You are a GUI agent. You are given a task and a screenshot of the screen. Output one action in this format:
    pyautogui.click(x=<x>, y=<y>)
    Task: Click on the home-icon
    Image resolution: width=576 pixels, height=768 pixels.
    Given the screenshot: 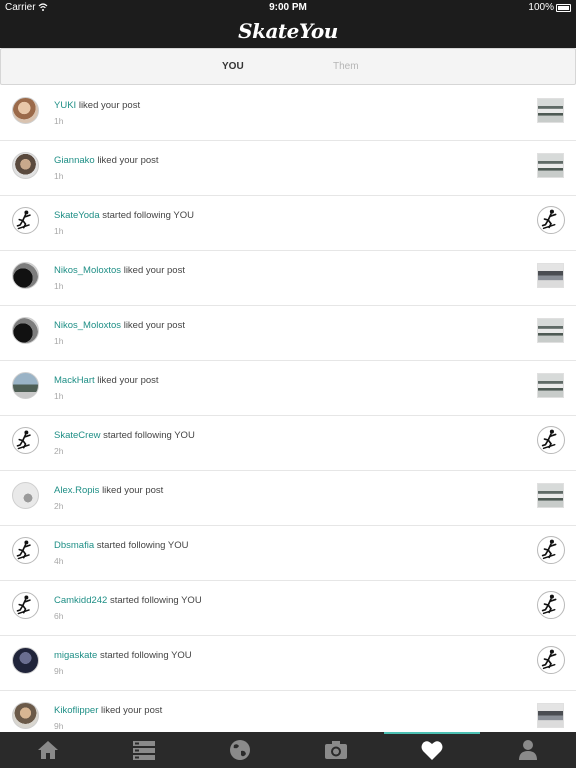 What is the action you would take?
    pyautogui.click(x=48, y=750)
    